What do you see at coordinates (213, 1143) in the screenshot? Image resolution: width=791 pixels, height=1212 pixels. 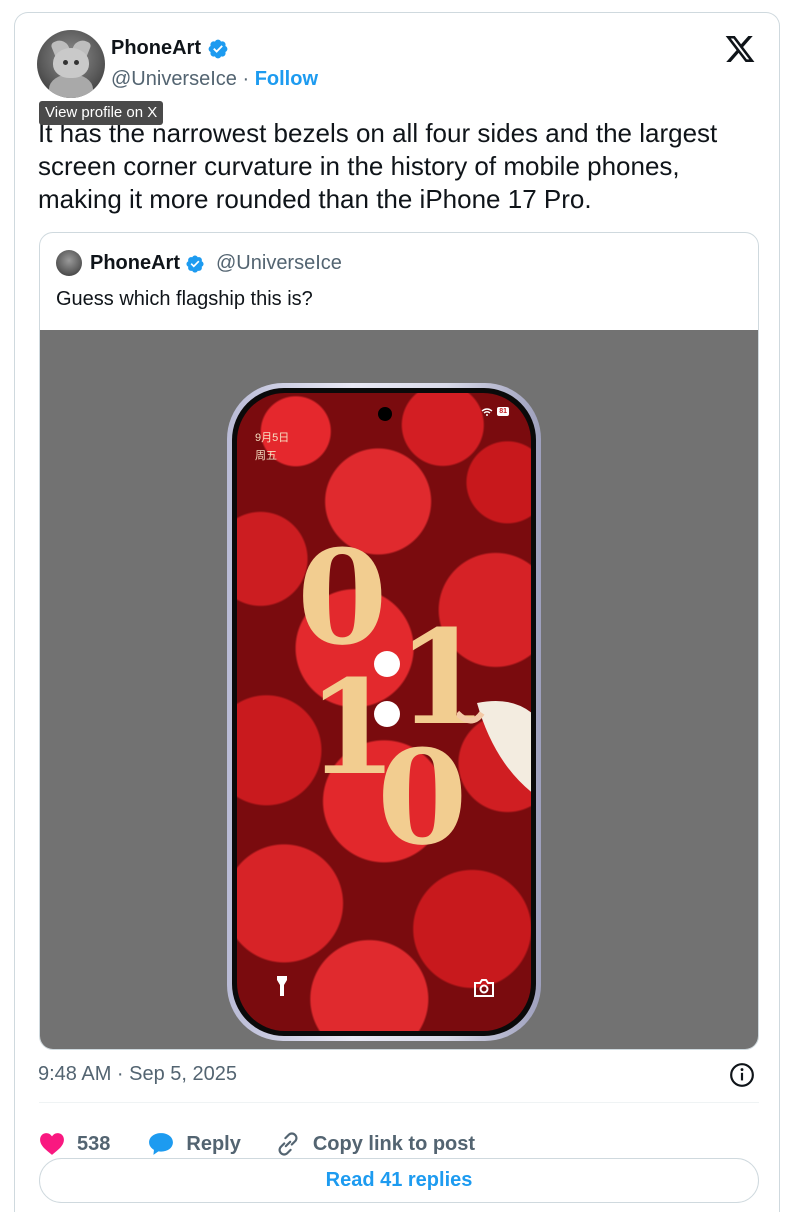 I see `reply-label: Reply` at bounding box center [213, 1143].